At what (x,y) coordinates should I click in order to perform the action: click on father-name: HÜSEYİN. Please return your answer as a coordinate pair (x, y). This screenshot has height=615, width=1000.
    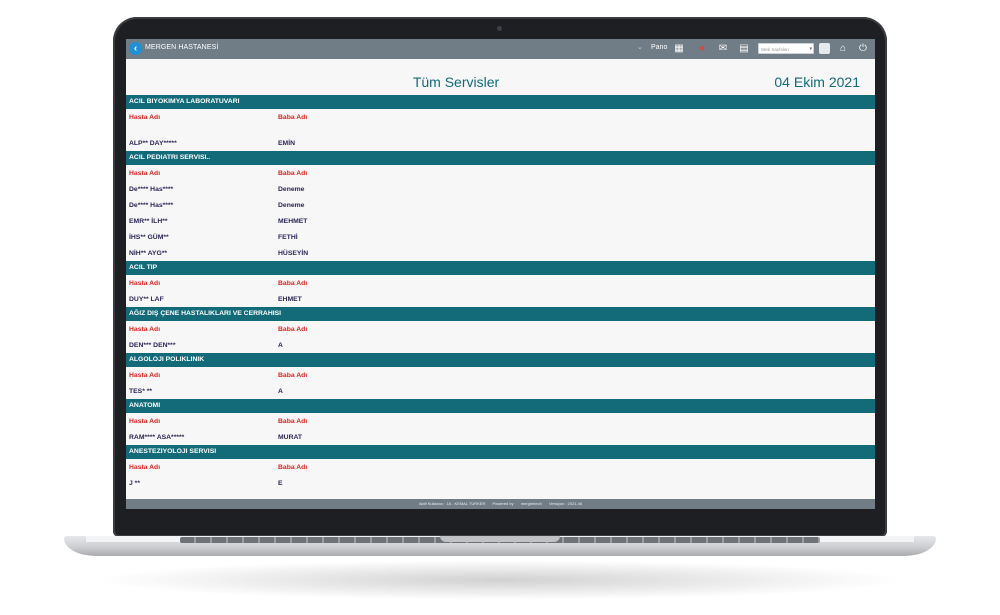
    Looking at the image, I should click on (293, 253).